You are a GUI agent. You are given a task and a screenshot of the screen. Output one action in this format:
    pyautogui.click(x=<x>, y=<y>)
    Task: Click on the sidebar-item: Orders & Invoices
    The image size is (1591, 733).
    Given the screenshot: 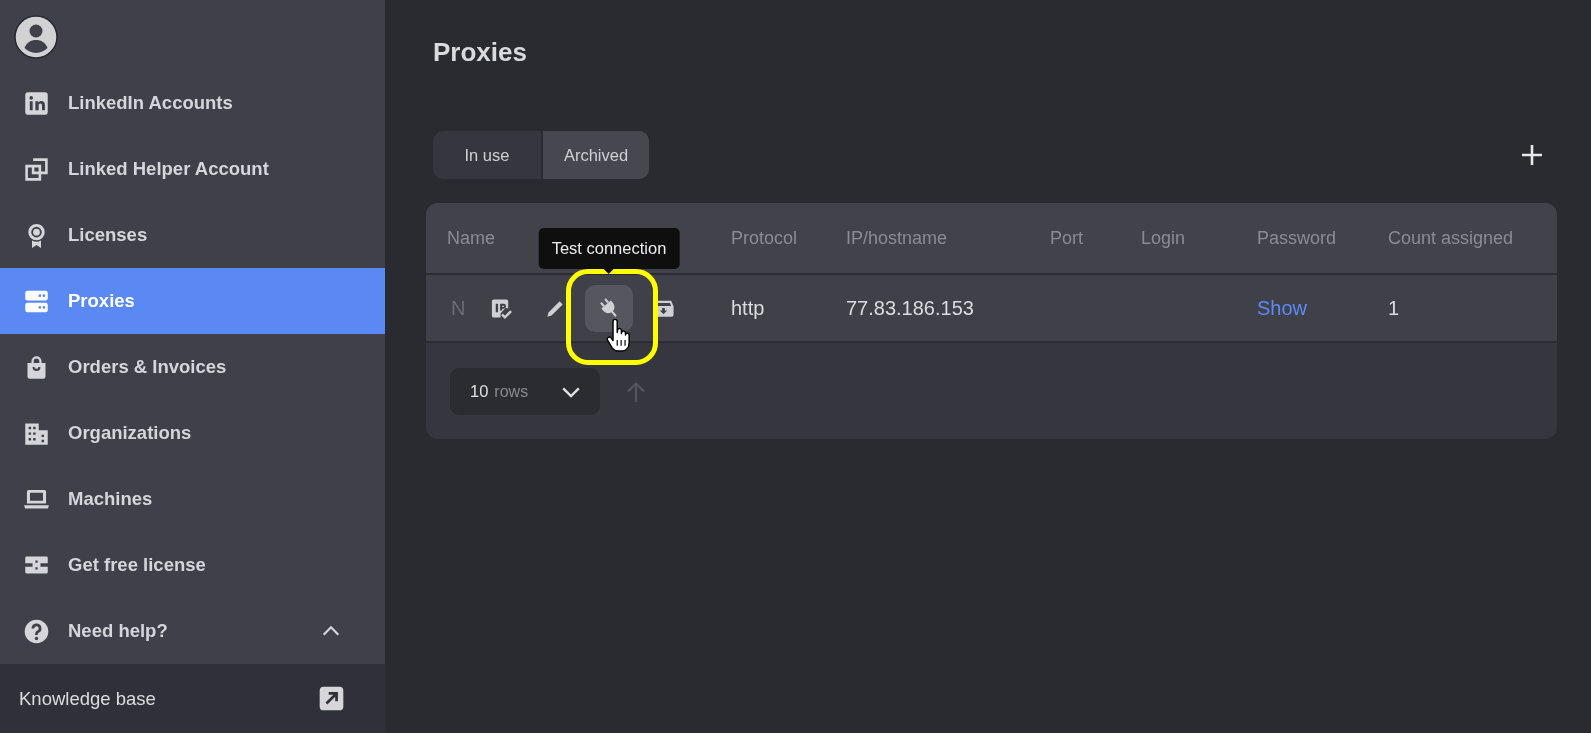 What is the action you would take?
    pyautogui.click(x=192, y=367)
    